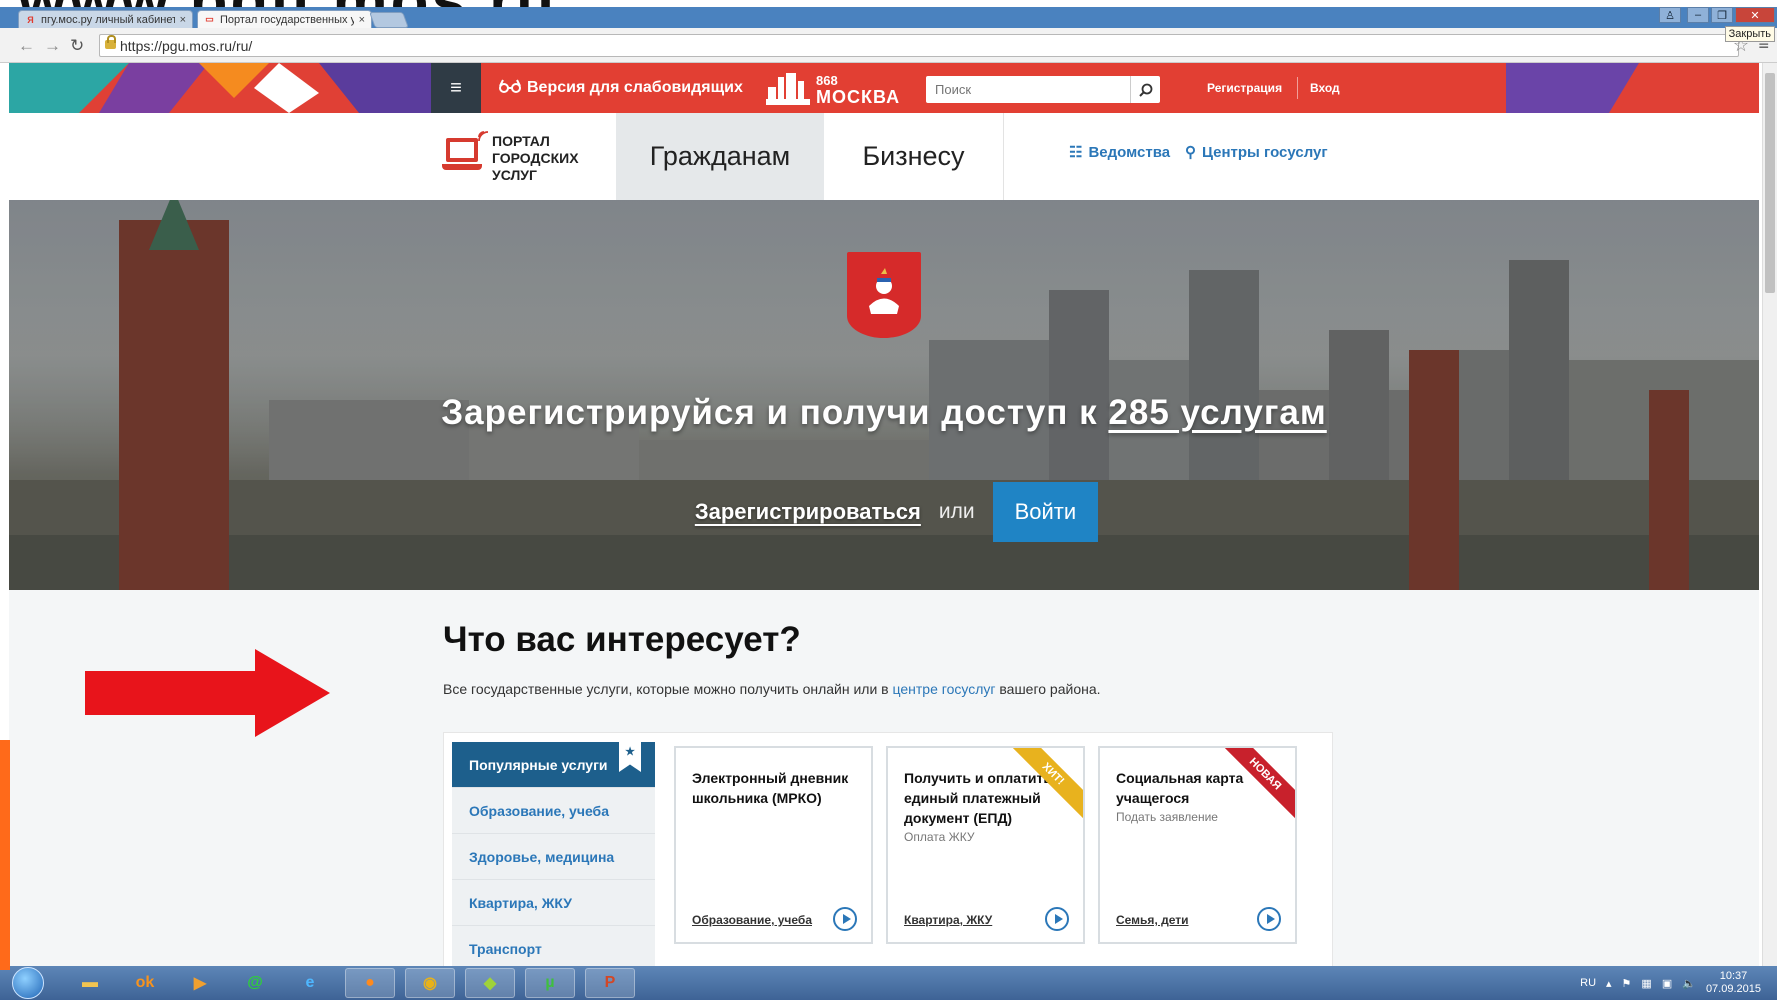  I want to click on or-text: или, so click(956, 511).